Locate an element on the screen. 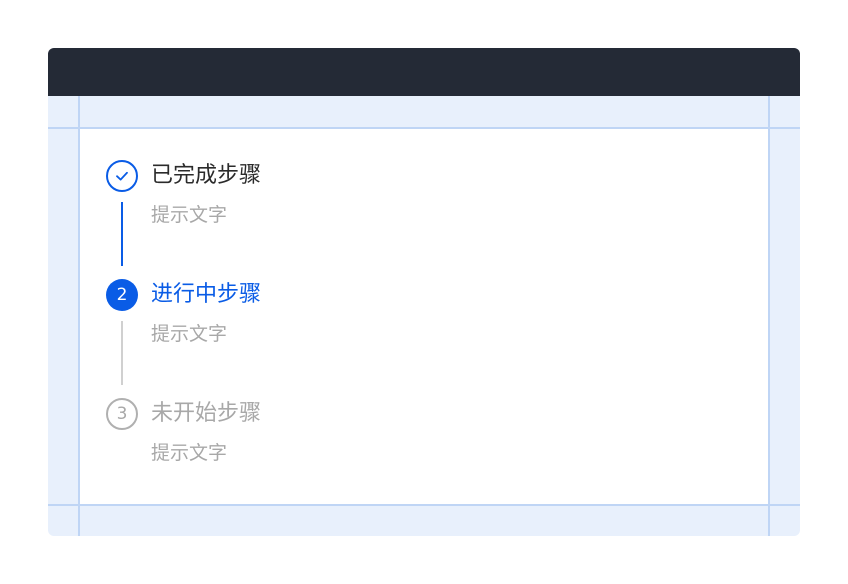  step-2-number: 2 is located at coordinates (122, 295).